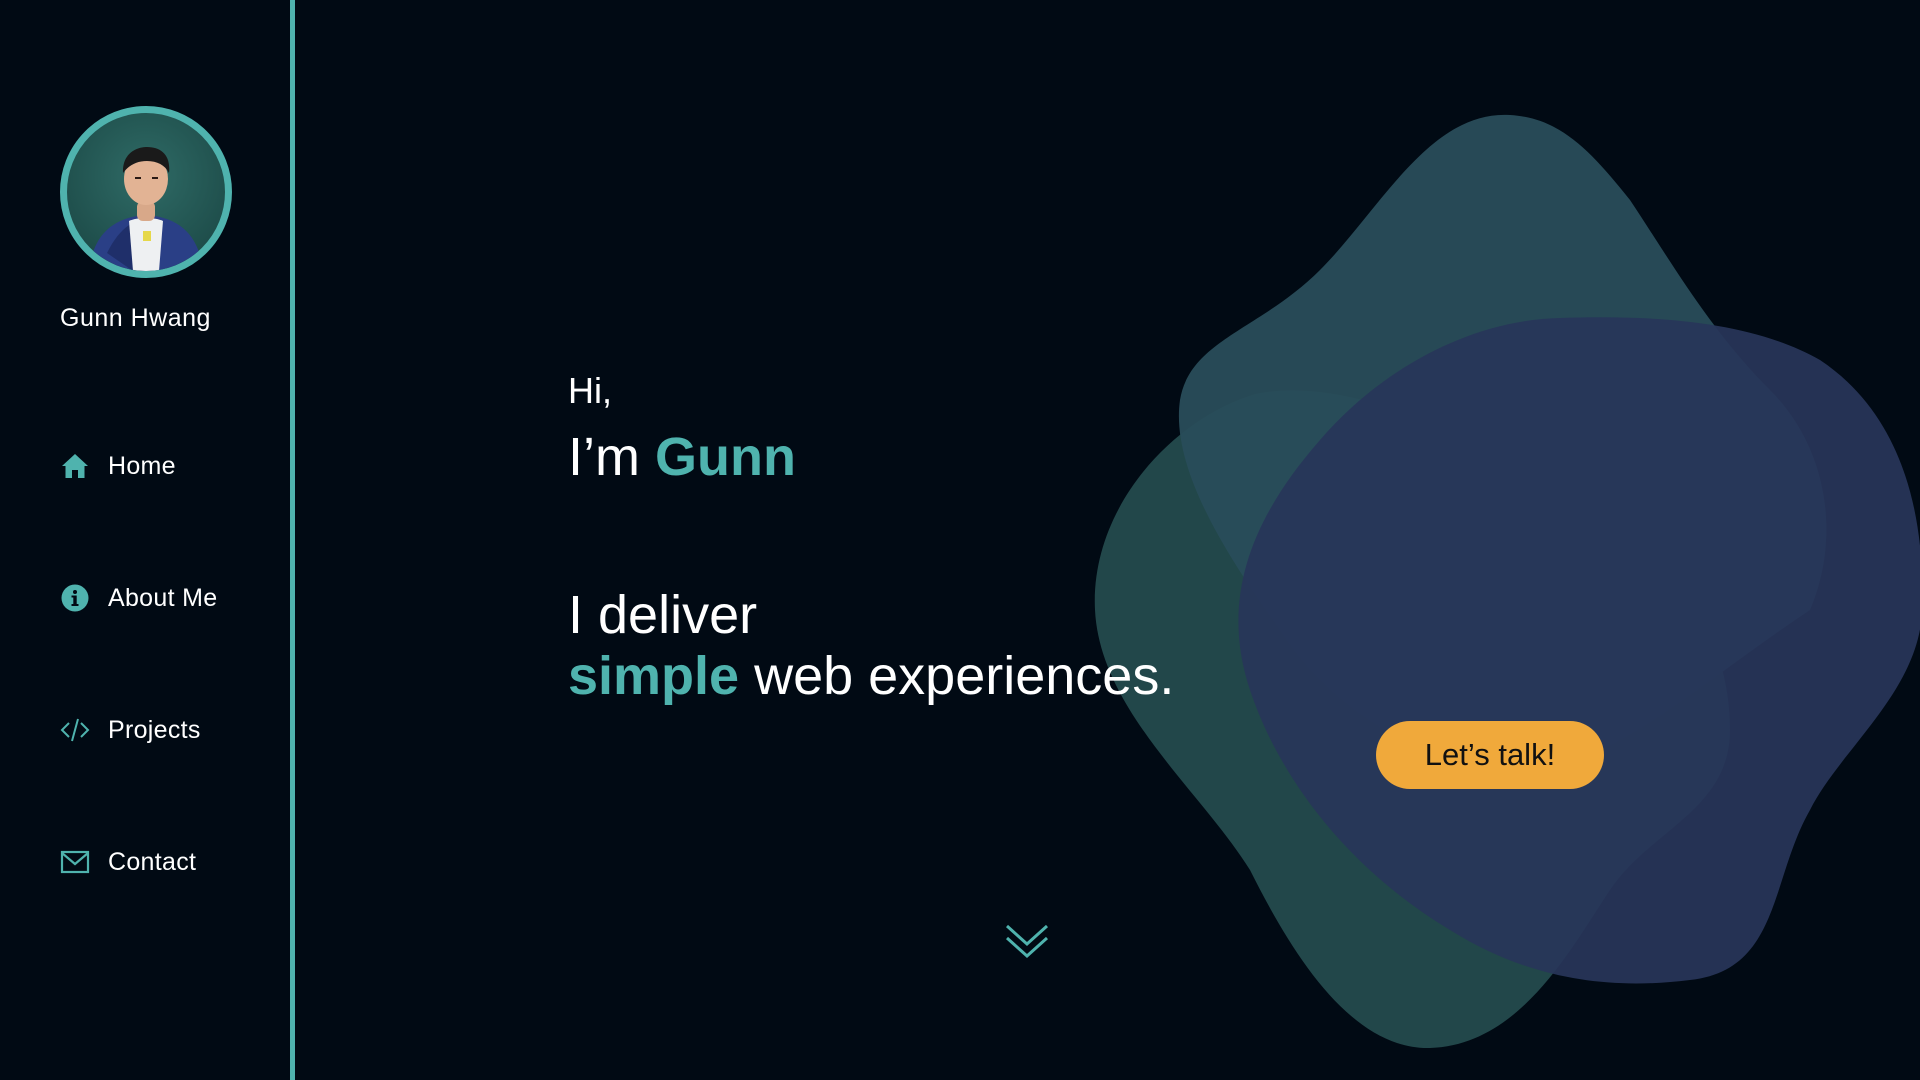 Image resolution: width=1920 pixels, height=1080 pixels. I want to click on double-chevron-down-icon, so click(1027, 940).